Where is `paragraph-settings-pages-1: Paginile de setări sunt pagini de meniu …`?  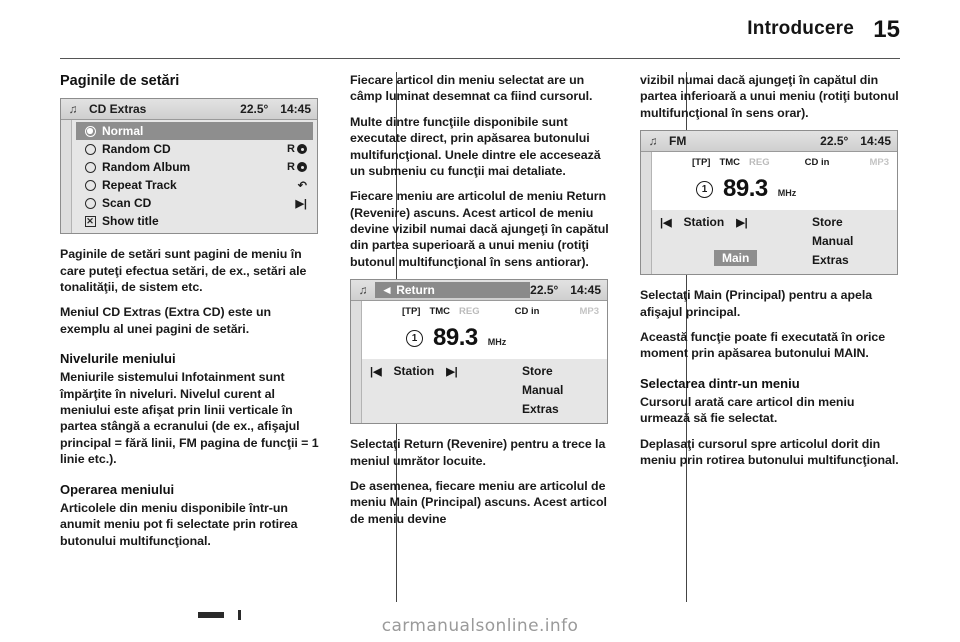 paragraph-settings-pages-1: Paginile de setări sunt pagini de meniu … is located at coordinates (183, 270).